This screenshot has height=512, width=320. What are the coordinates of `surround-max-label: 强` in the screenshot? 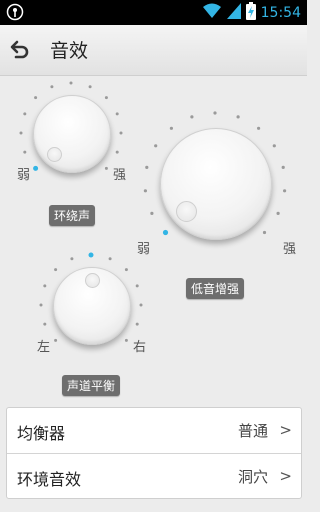 It's located at (120, 175).